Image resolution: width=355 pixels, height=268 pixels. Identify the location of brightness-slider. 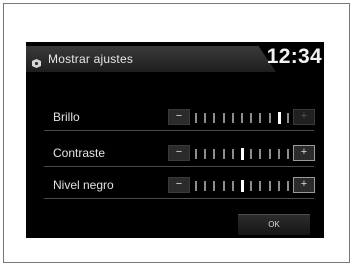
(242, 118).